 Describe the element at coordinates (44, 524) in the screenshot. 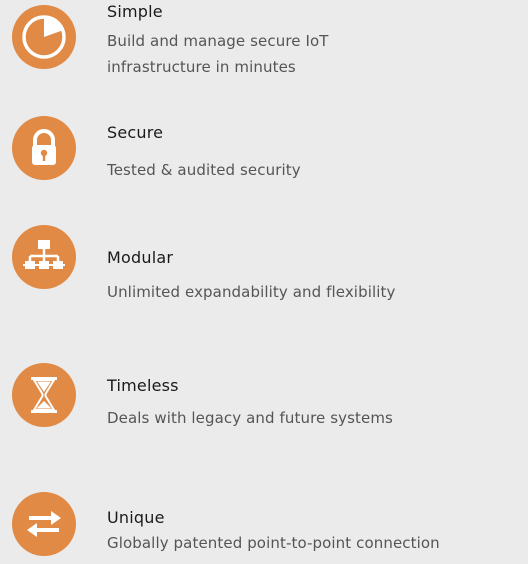

I see `exchange-arrows-icon` at that location.